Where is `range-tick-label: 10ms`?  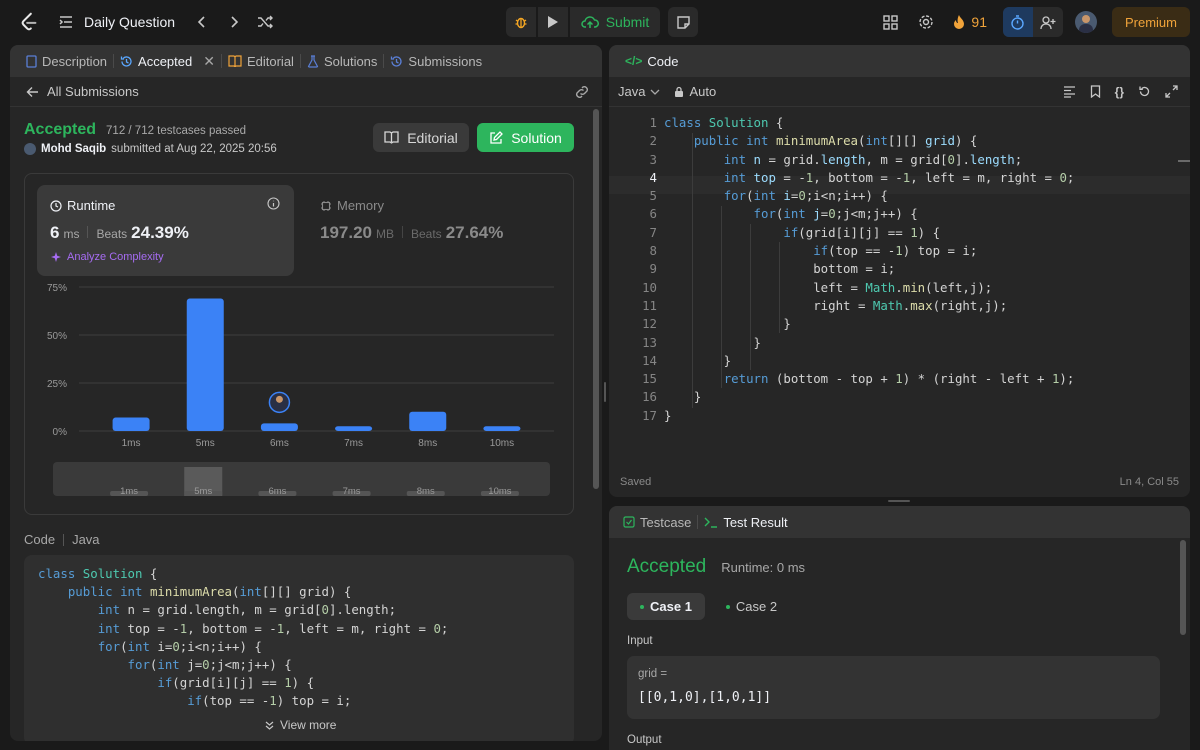 range-tick-label: 10ms is located at coordinates (499, 491).